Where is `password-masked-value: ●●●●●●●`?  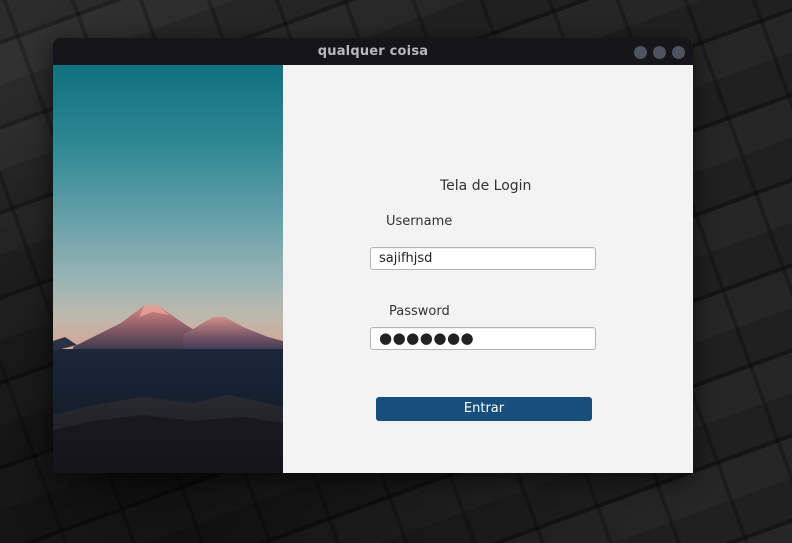
password-masked-value: ●●●●●●● is located at coordinates (427, 338).